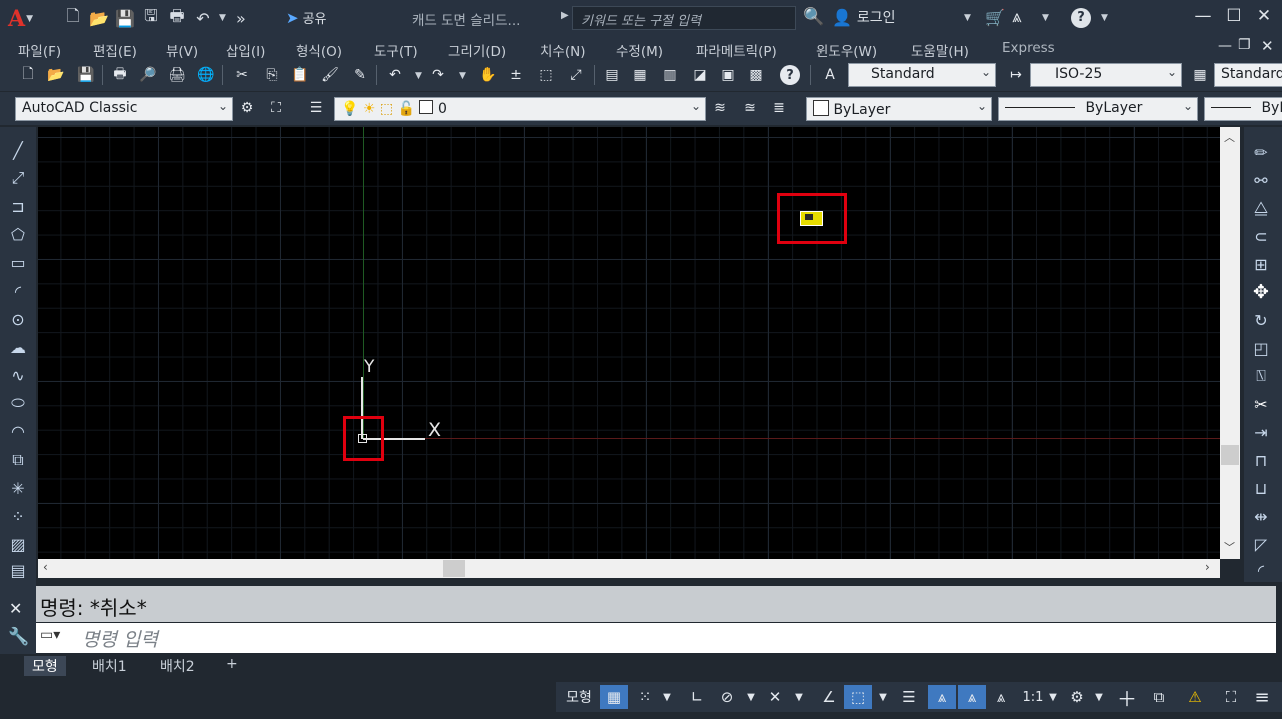 The height and width of the screenshot is (719, 1282). What do you see at coordinates (645, 697) in the screenshot?
I see `snap-icon: ⁙` at bounding box center [645, 697].